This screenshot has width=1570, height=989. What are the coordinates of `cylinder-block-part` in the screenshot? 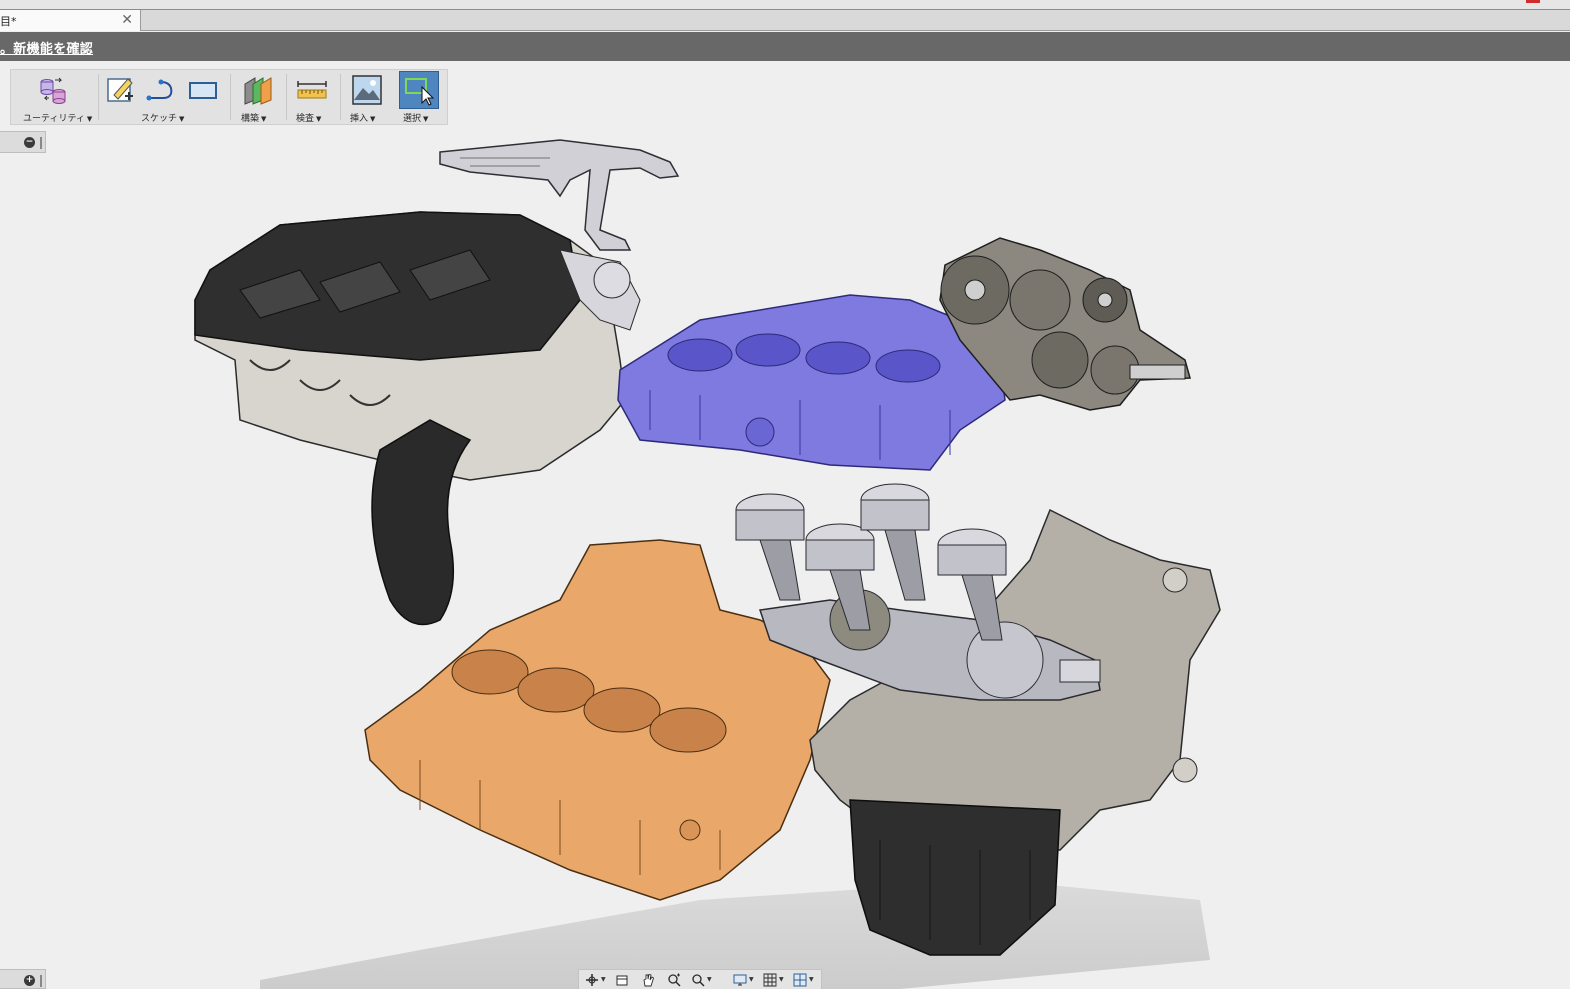 It's located at (811, 382).